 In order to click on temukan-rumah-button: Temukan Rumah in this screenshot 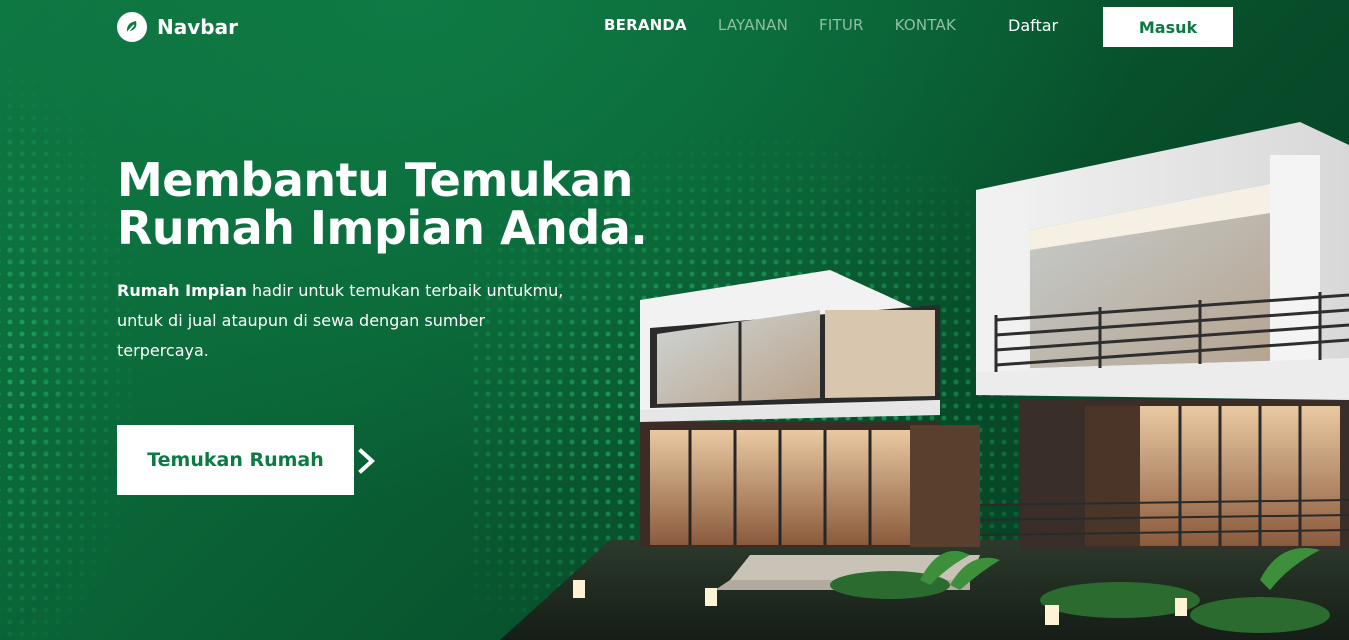, I will do `click(235, 460)`.